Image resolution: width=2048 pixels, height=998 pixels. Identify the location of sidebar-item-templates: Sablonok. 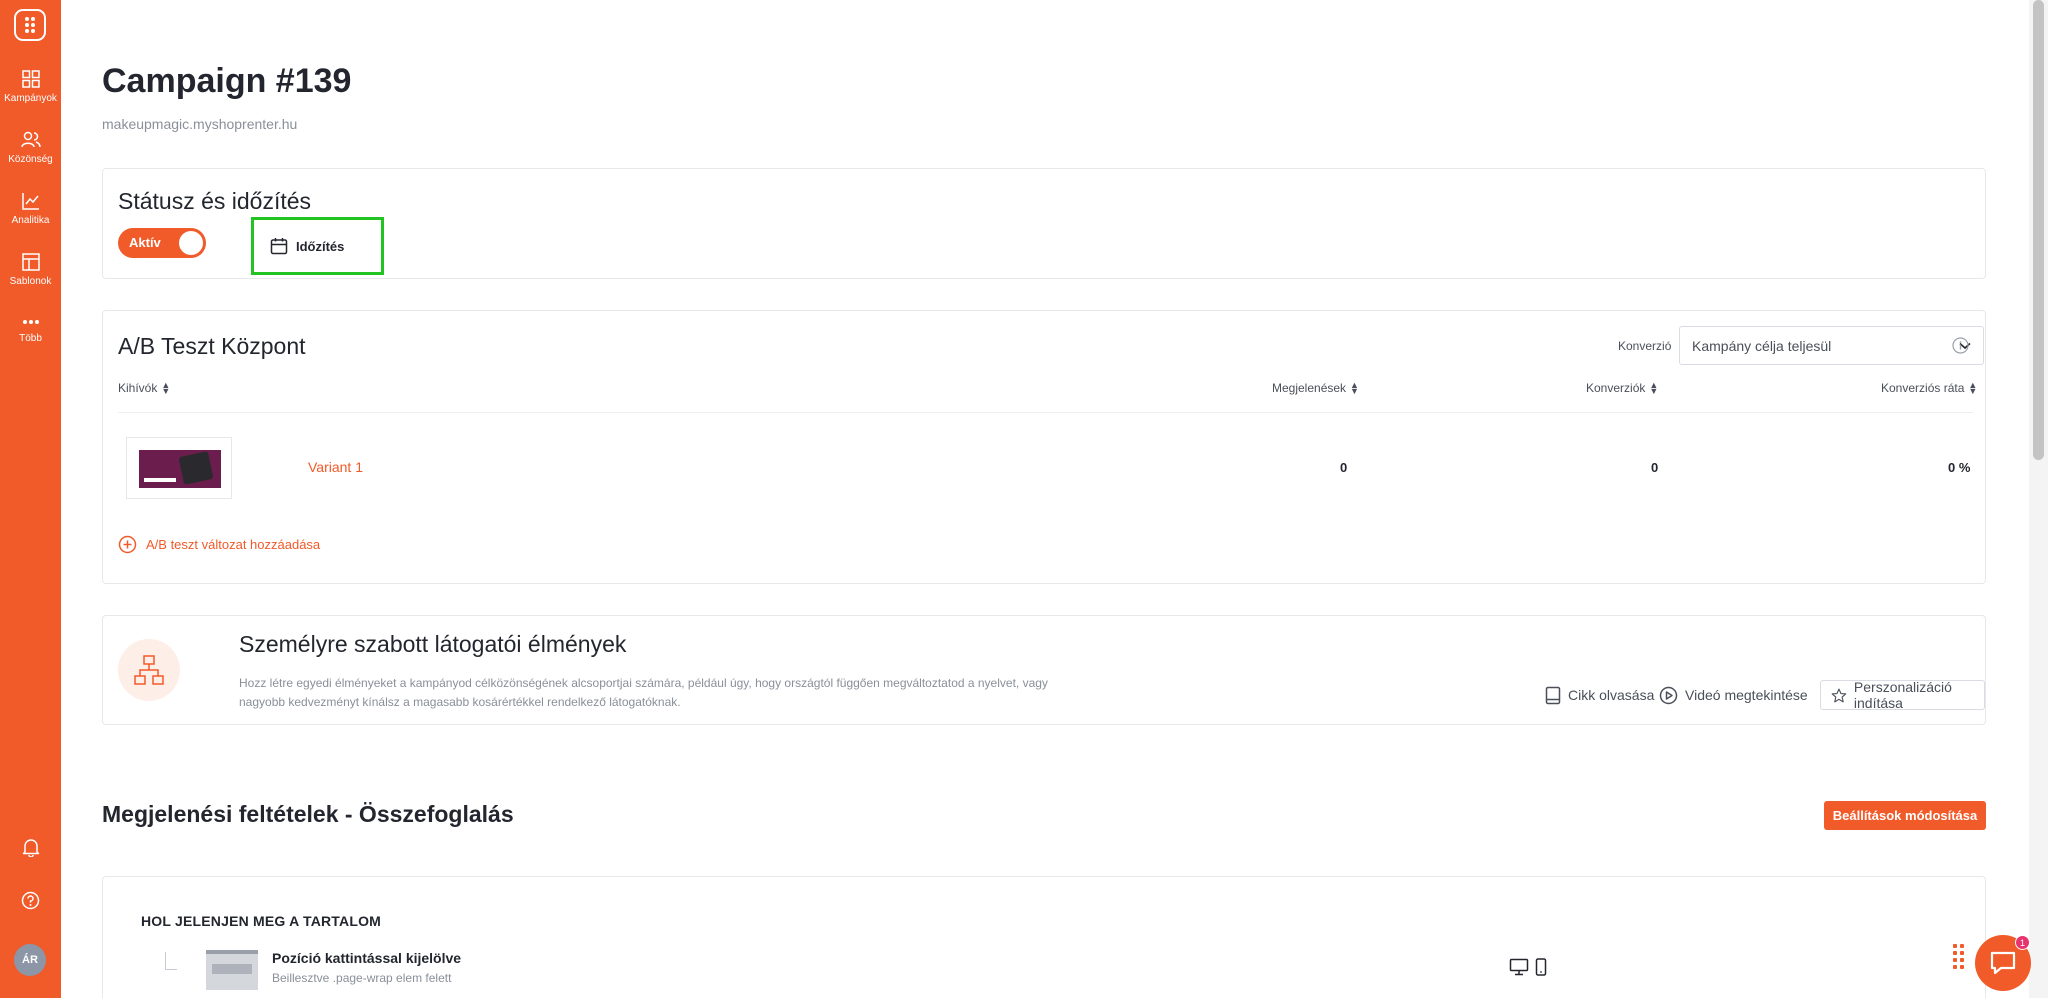
(30, 270).